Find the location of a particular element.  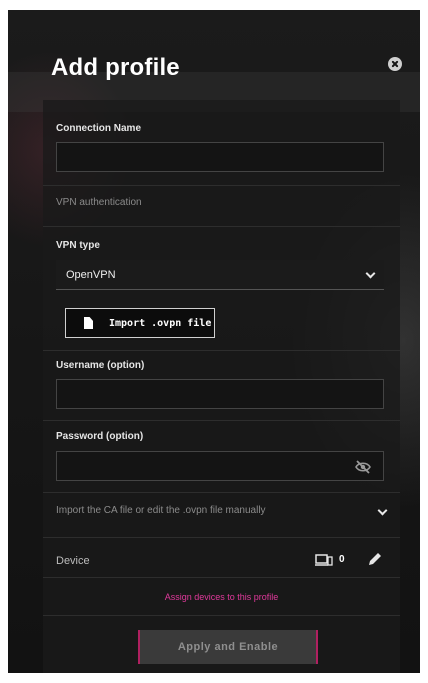

vpn-authentication-label: VPN authentication is located at coordinates (99, 202).